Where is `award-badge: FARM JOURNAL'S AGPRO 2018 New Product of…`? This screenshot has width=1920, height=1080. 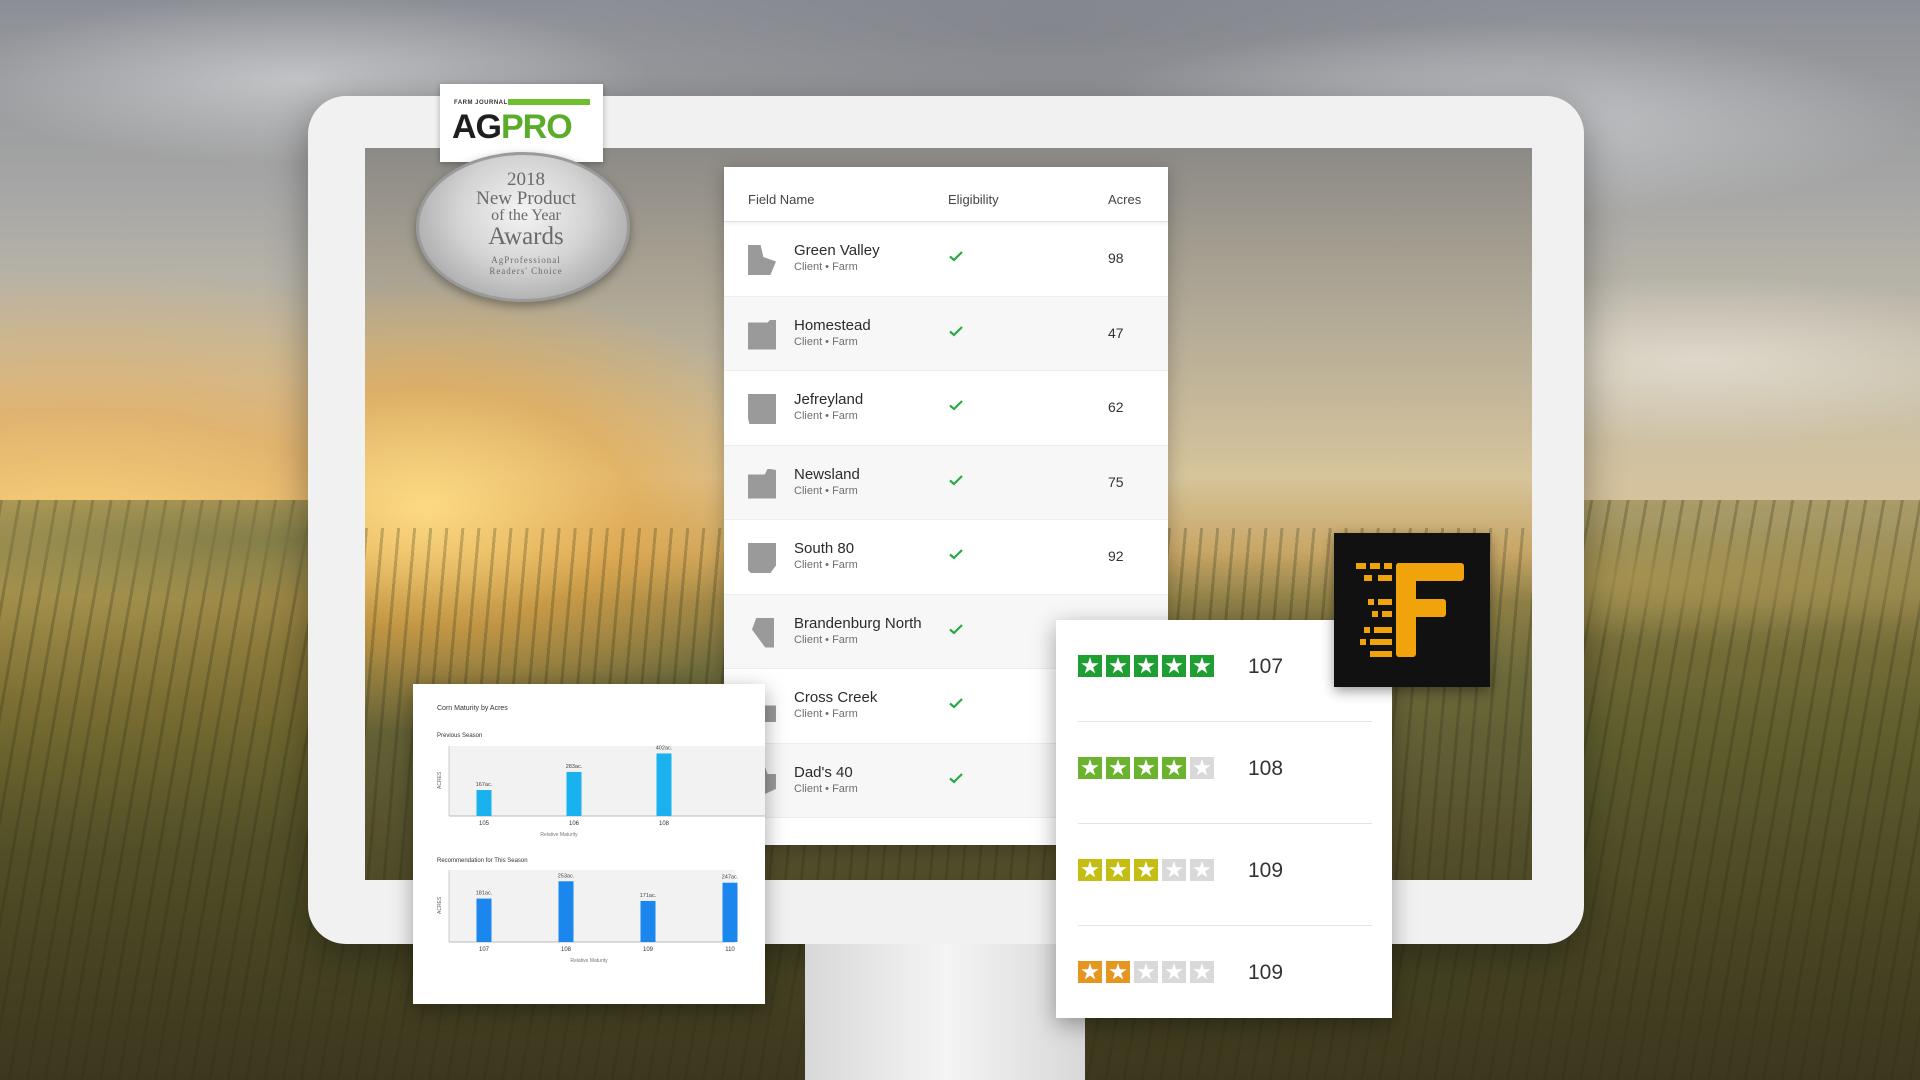 award-badge: FARM JOURNAL'S AGPRO 2018 New Product of… is located at coordinates (525, 197).